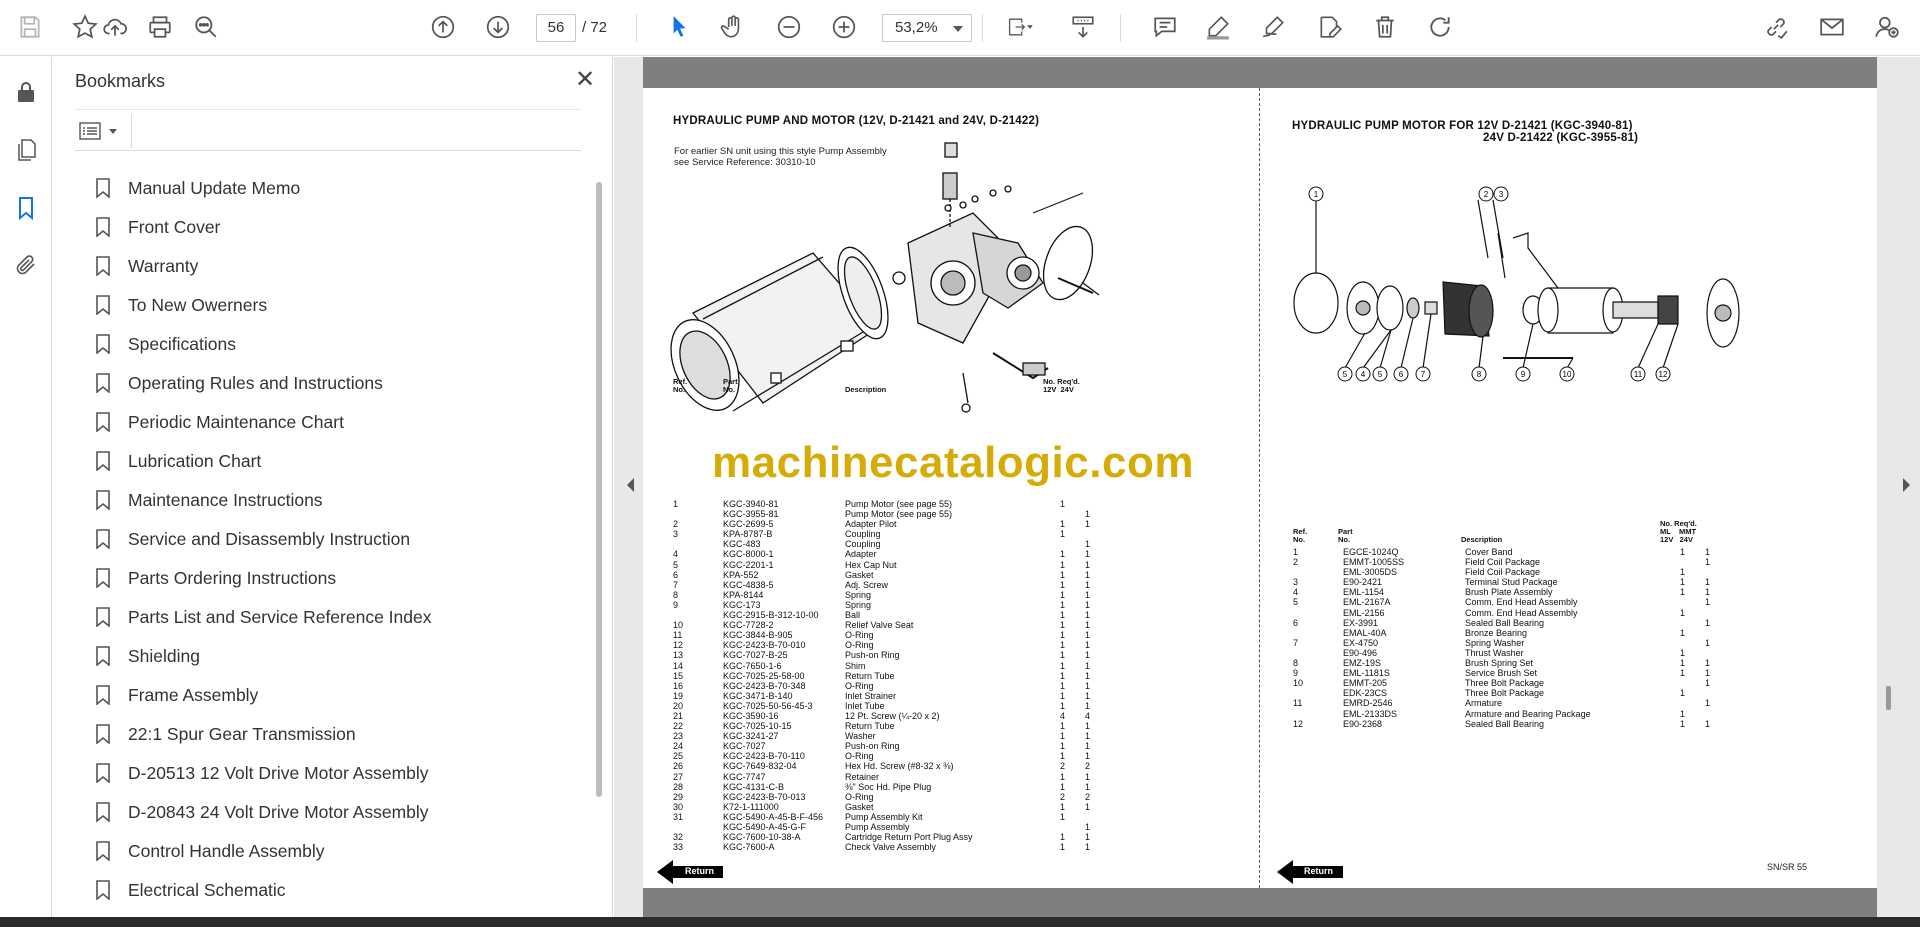 The image size is (1920, 930). I want to click on part-cell: EML-2133DS, so click(1370, 713).